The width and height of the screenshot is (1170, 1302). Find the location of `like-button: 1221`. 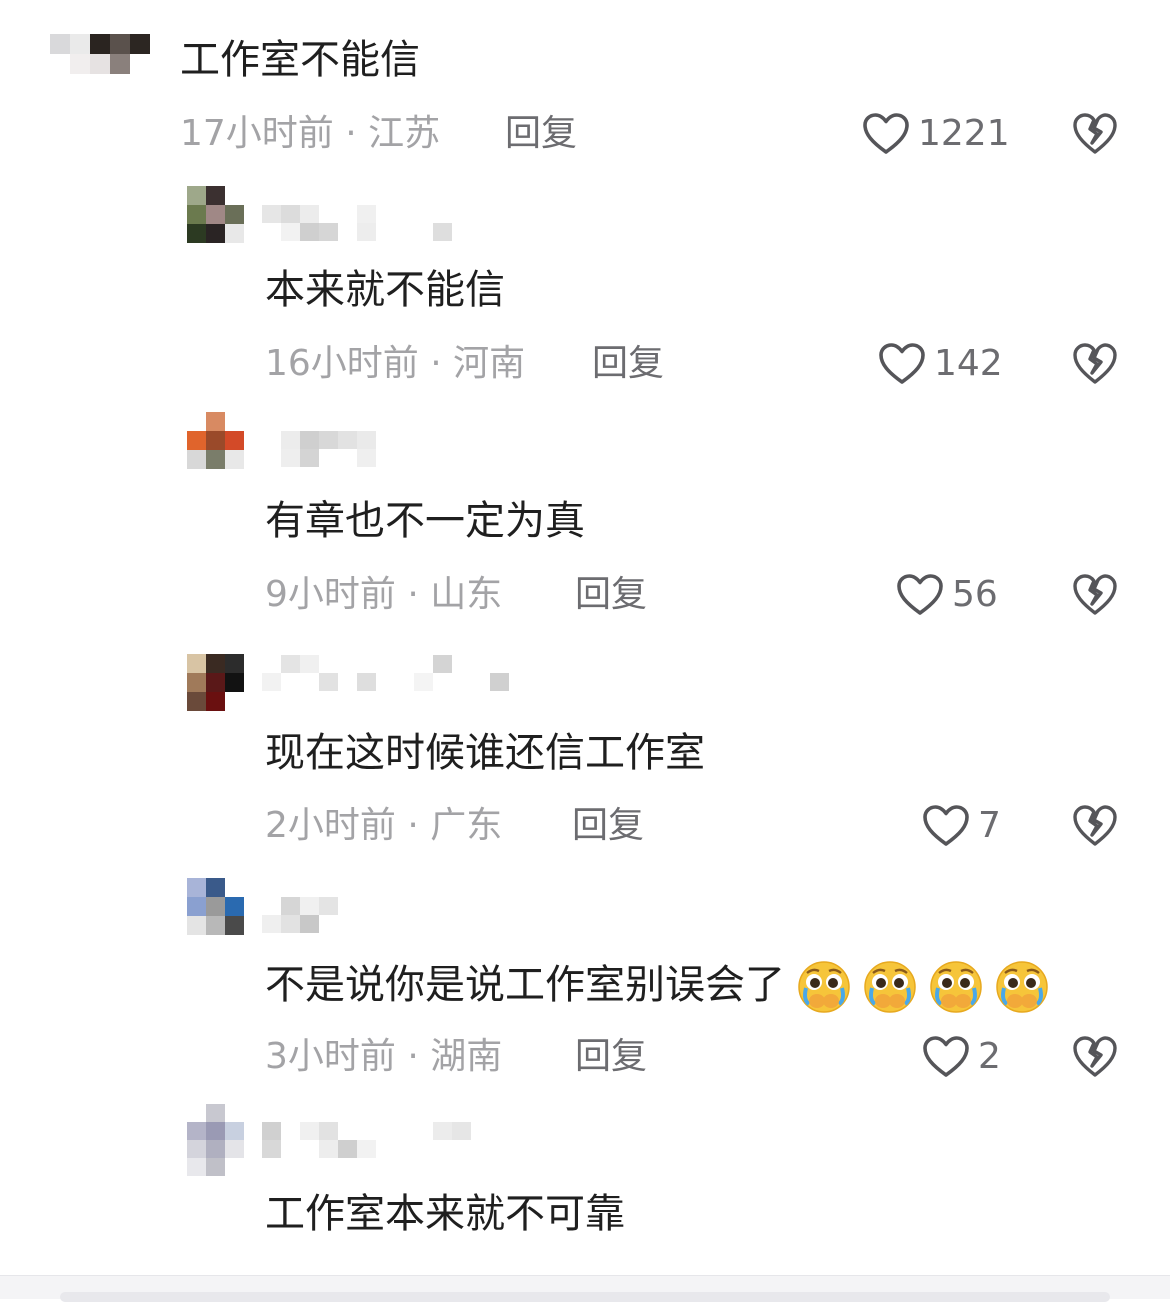

like-button: 1221 is located at coordinates (936, 134).